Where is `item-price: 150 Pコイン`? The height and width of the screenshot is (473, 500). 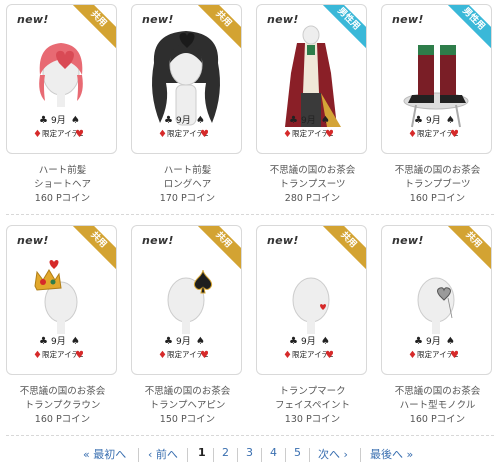
item-price: 150 Pコイン is located at coordinates (187, 419).